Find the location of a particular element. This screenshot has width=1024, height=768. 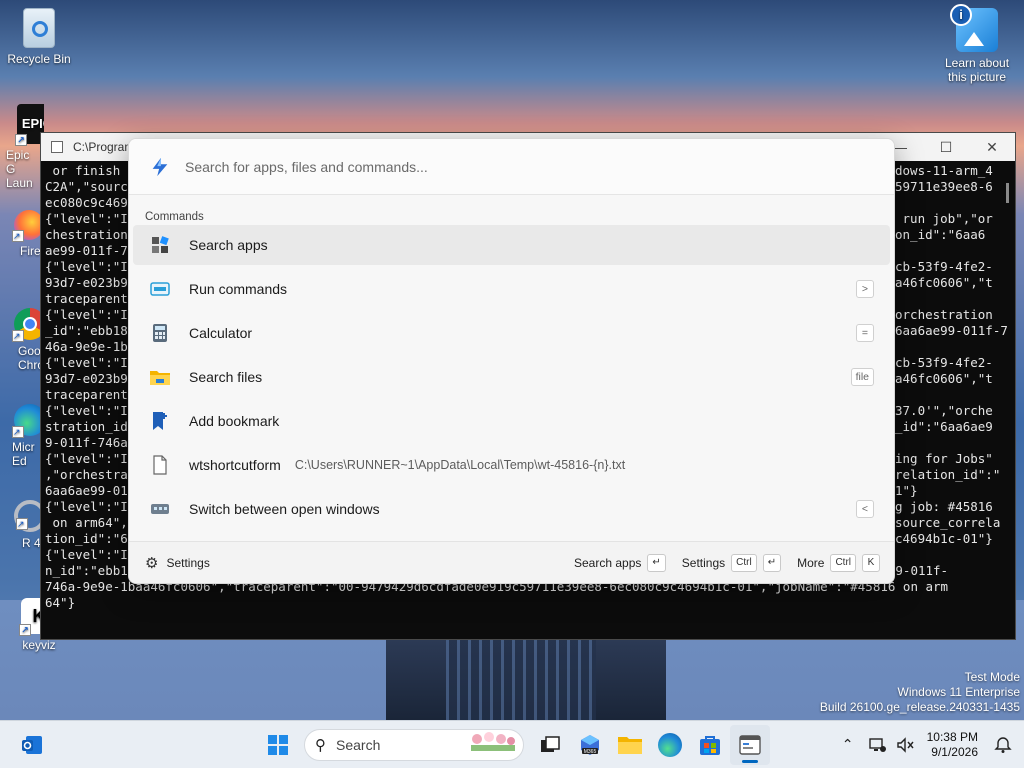

terminal-line-right-text: c4694b1c-01"} is located at coordinates (944, 538).